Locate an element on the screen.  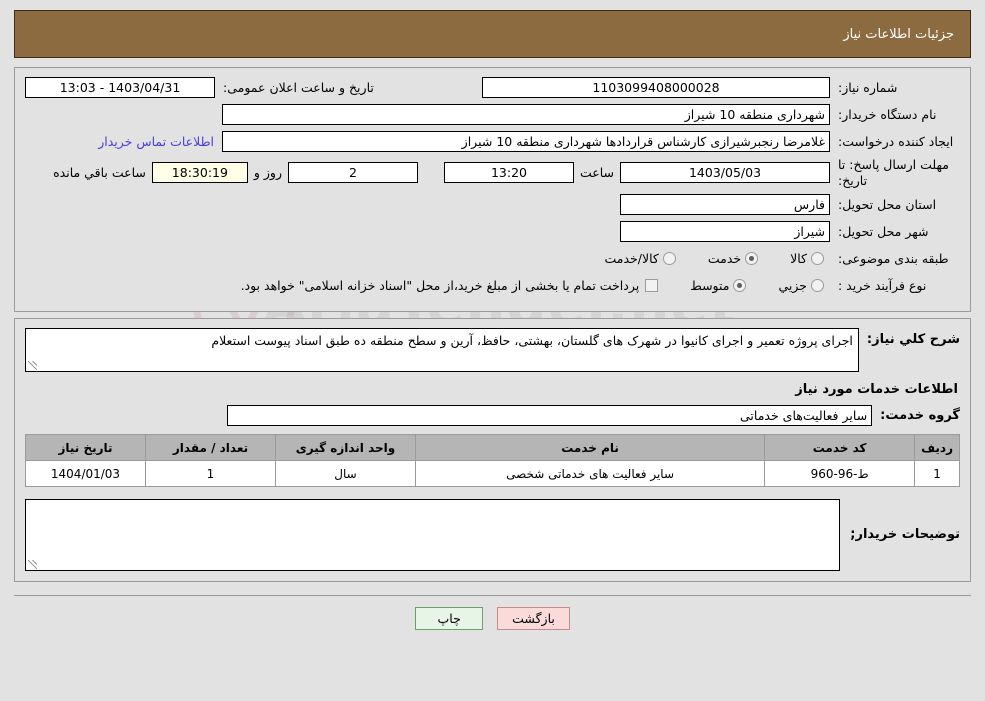
th-name: نام خدمت is located at coordinates (590, 448).